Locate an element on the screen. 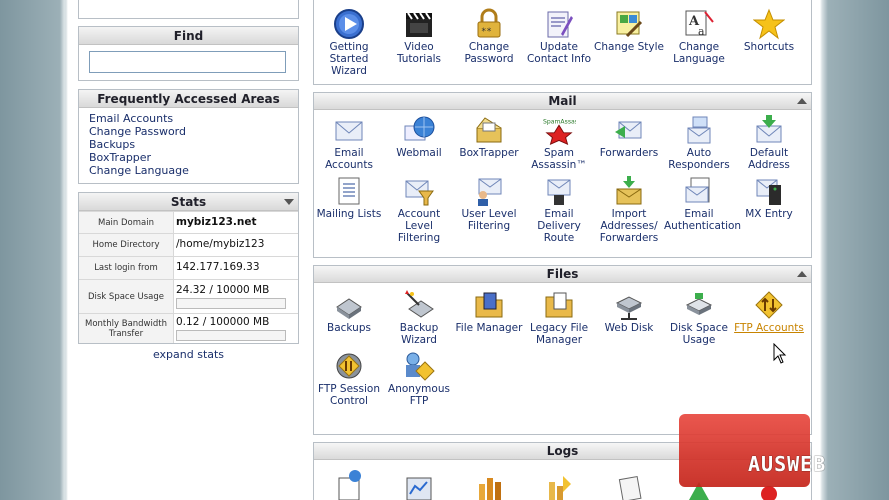  stats-label: Last login from is located at coordinates (126, 268).